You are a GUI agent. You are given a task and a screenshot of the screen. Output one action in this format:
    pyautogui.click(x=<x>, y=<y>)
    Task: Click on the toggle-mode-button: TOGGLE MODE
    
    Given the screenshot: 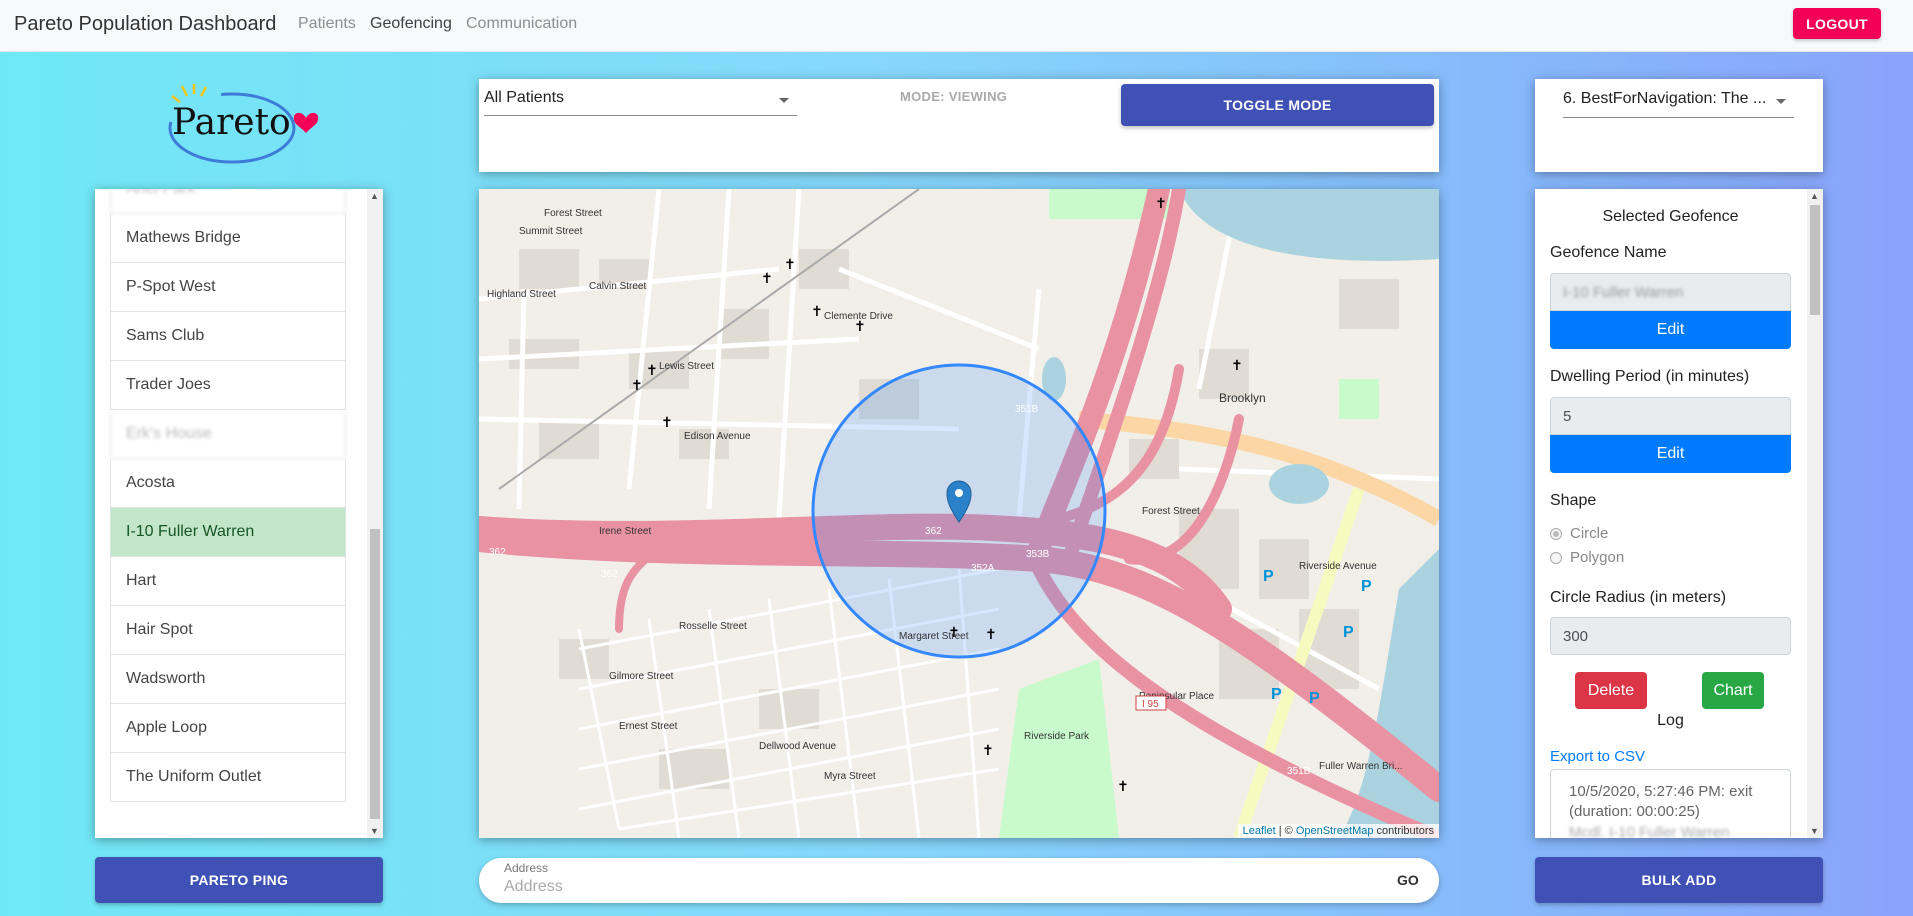 What is the action you would take?
    pyautogui.click(x=1277, y=105)
    